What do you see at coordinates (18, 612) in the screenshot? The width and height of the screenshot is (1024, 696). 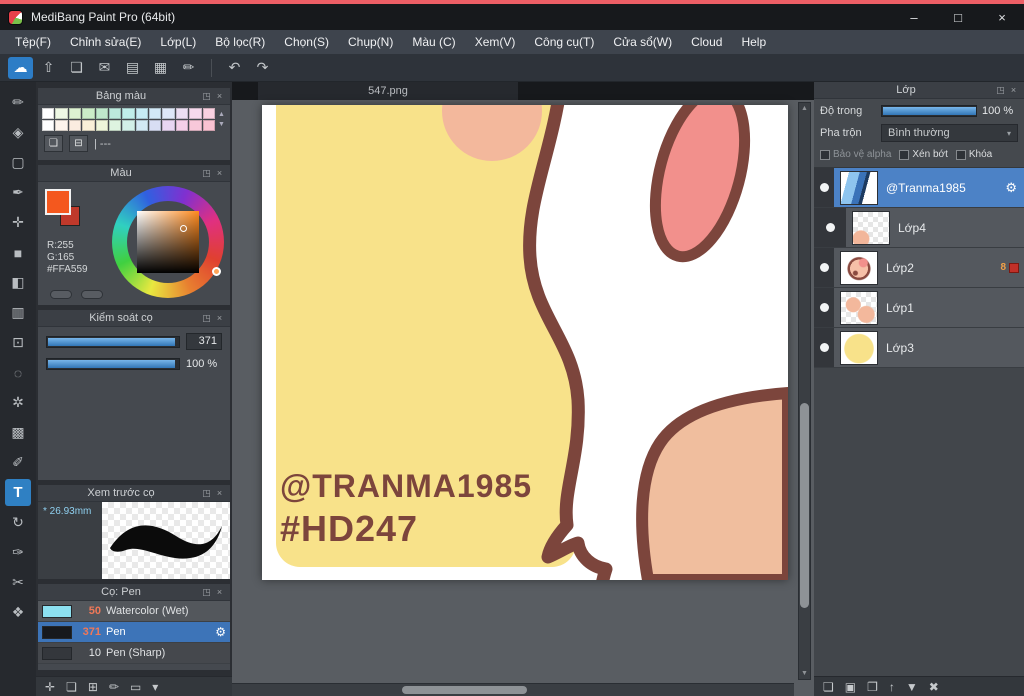 I see `hand-tool: ❖` at bounding box center [18, 612].